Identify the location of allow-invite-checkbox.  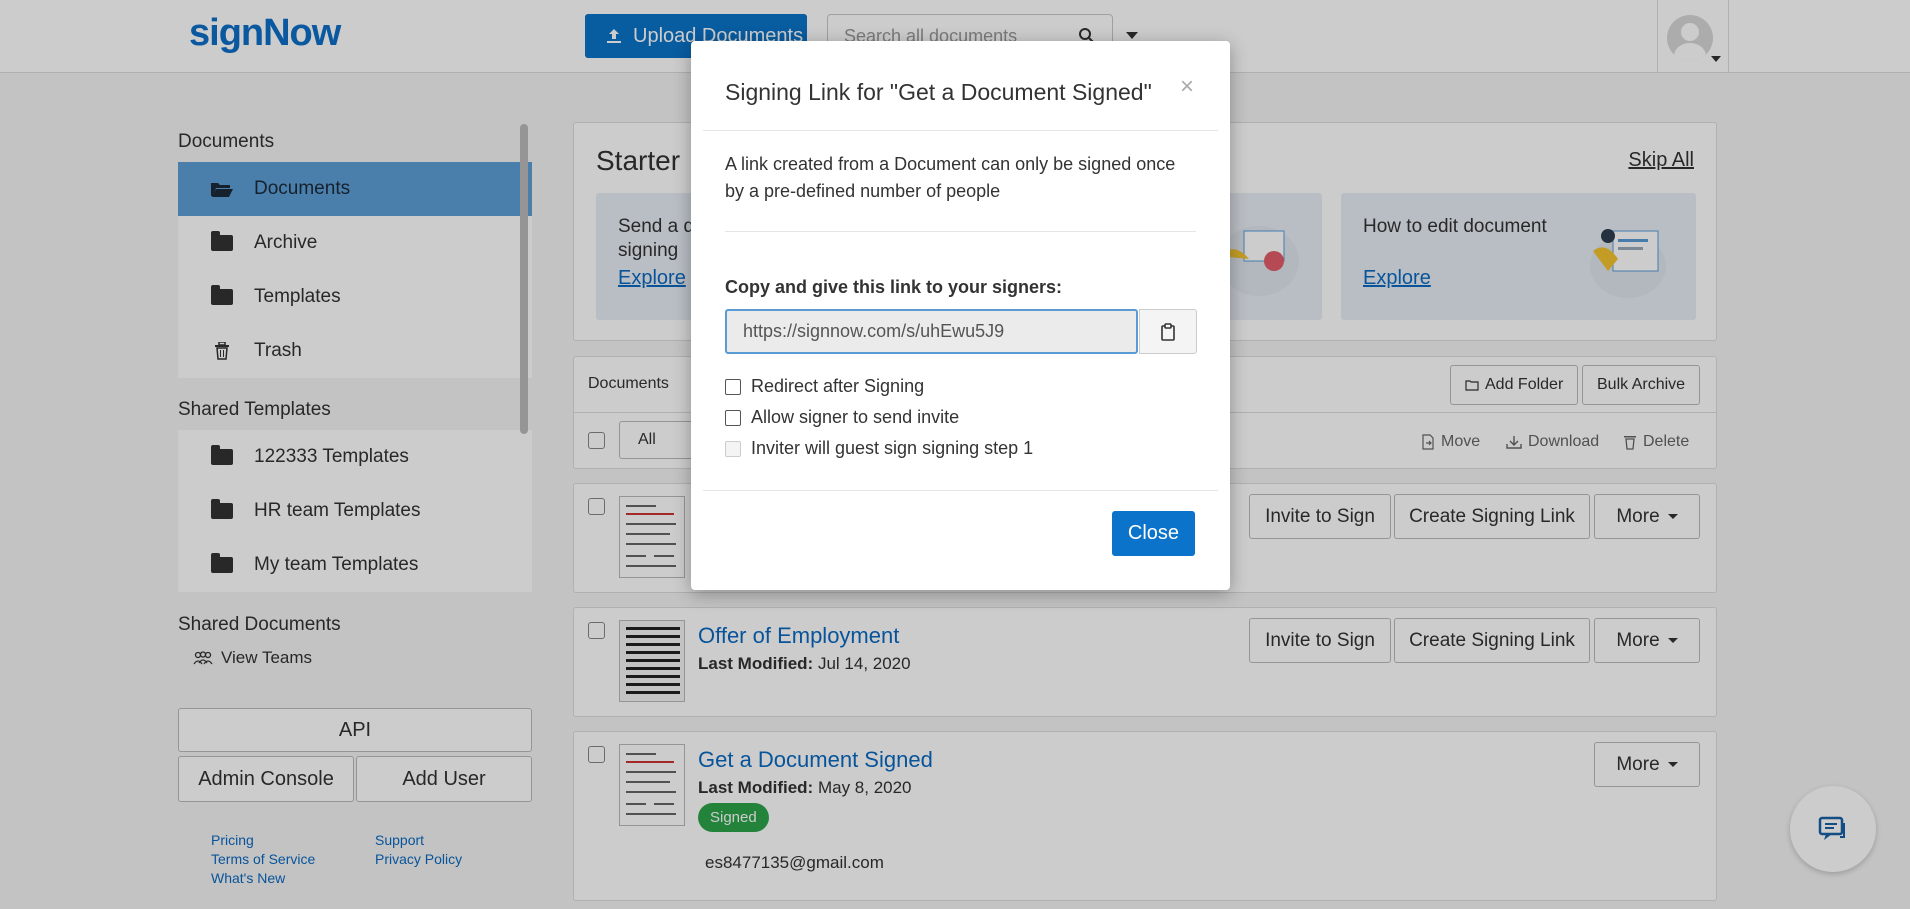
(733, 417).